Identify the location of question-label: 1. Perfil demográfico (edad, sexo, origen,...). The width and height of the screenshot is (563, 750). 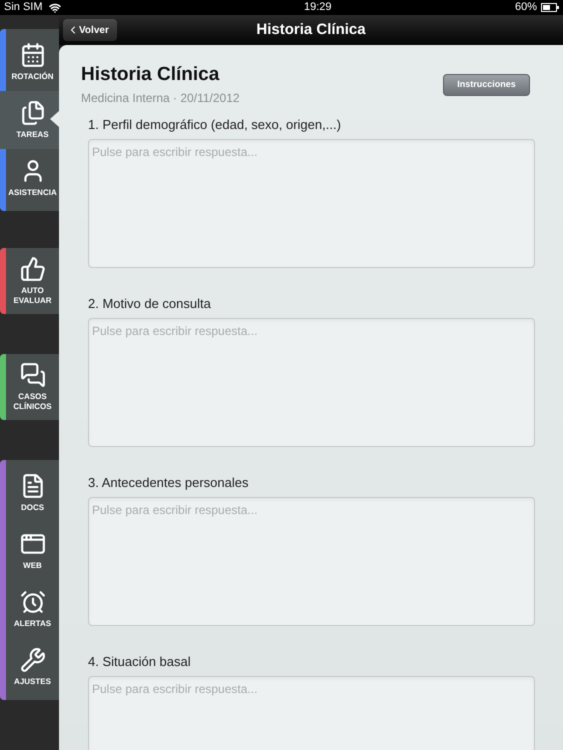
(215, 125).